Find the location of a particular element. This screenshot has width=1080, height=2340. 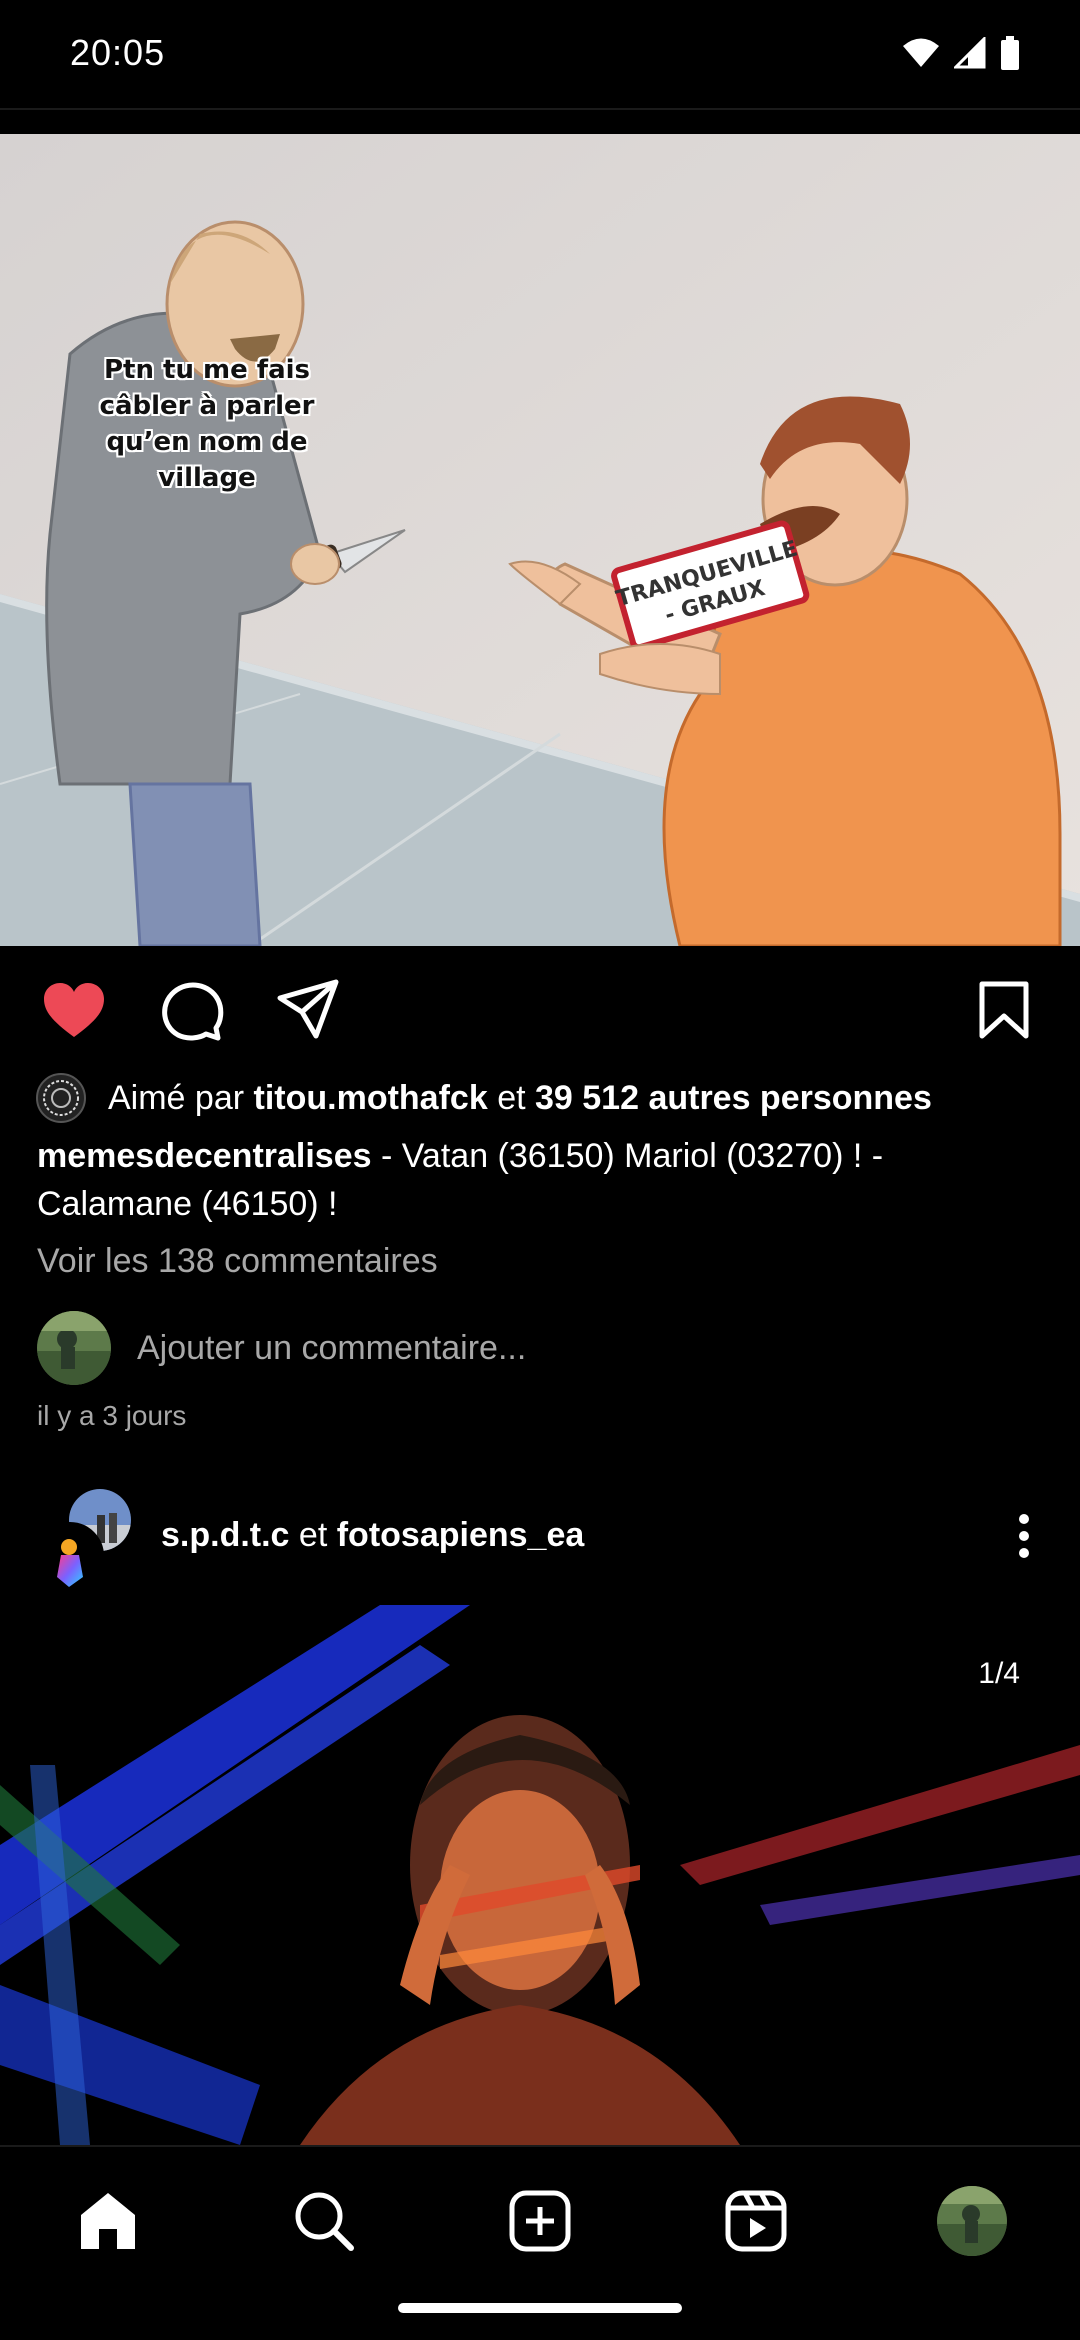

save-button is located at coordinates (1004, 1010).